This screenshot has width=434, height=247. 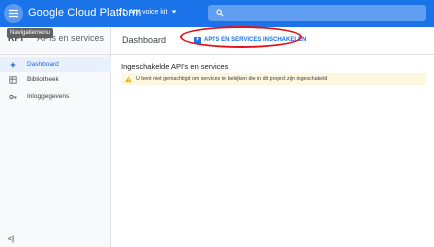 I want to click on project-name: AIY voice kit, so click(x=148, y=12).